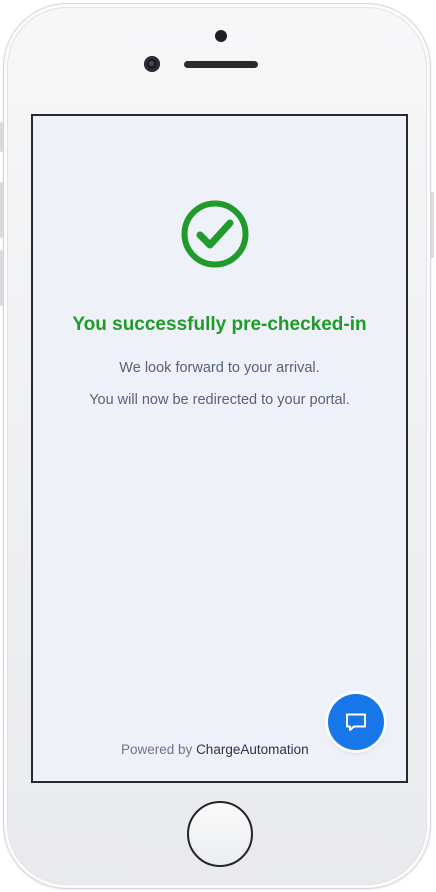  Describe the element at coordinates (1, 137) in the screenshot. I see `mute-switch` at that location.